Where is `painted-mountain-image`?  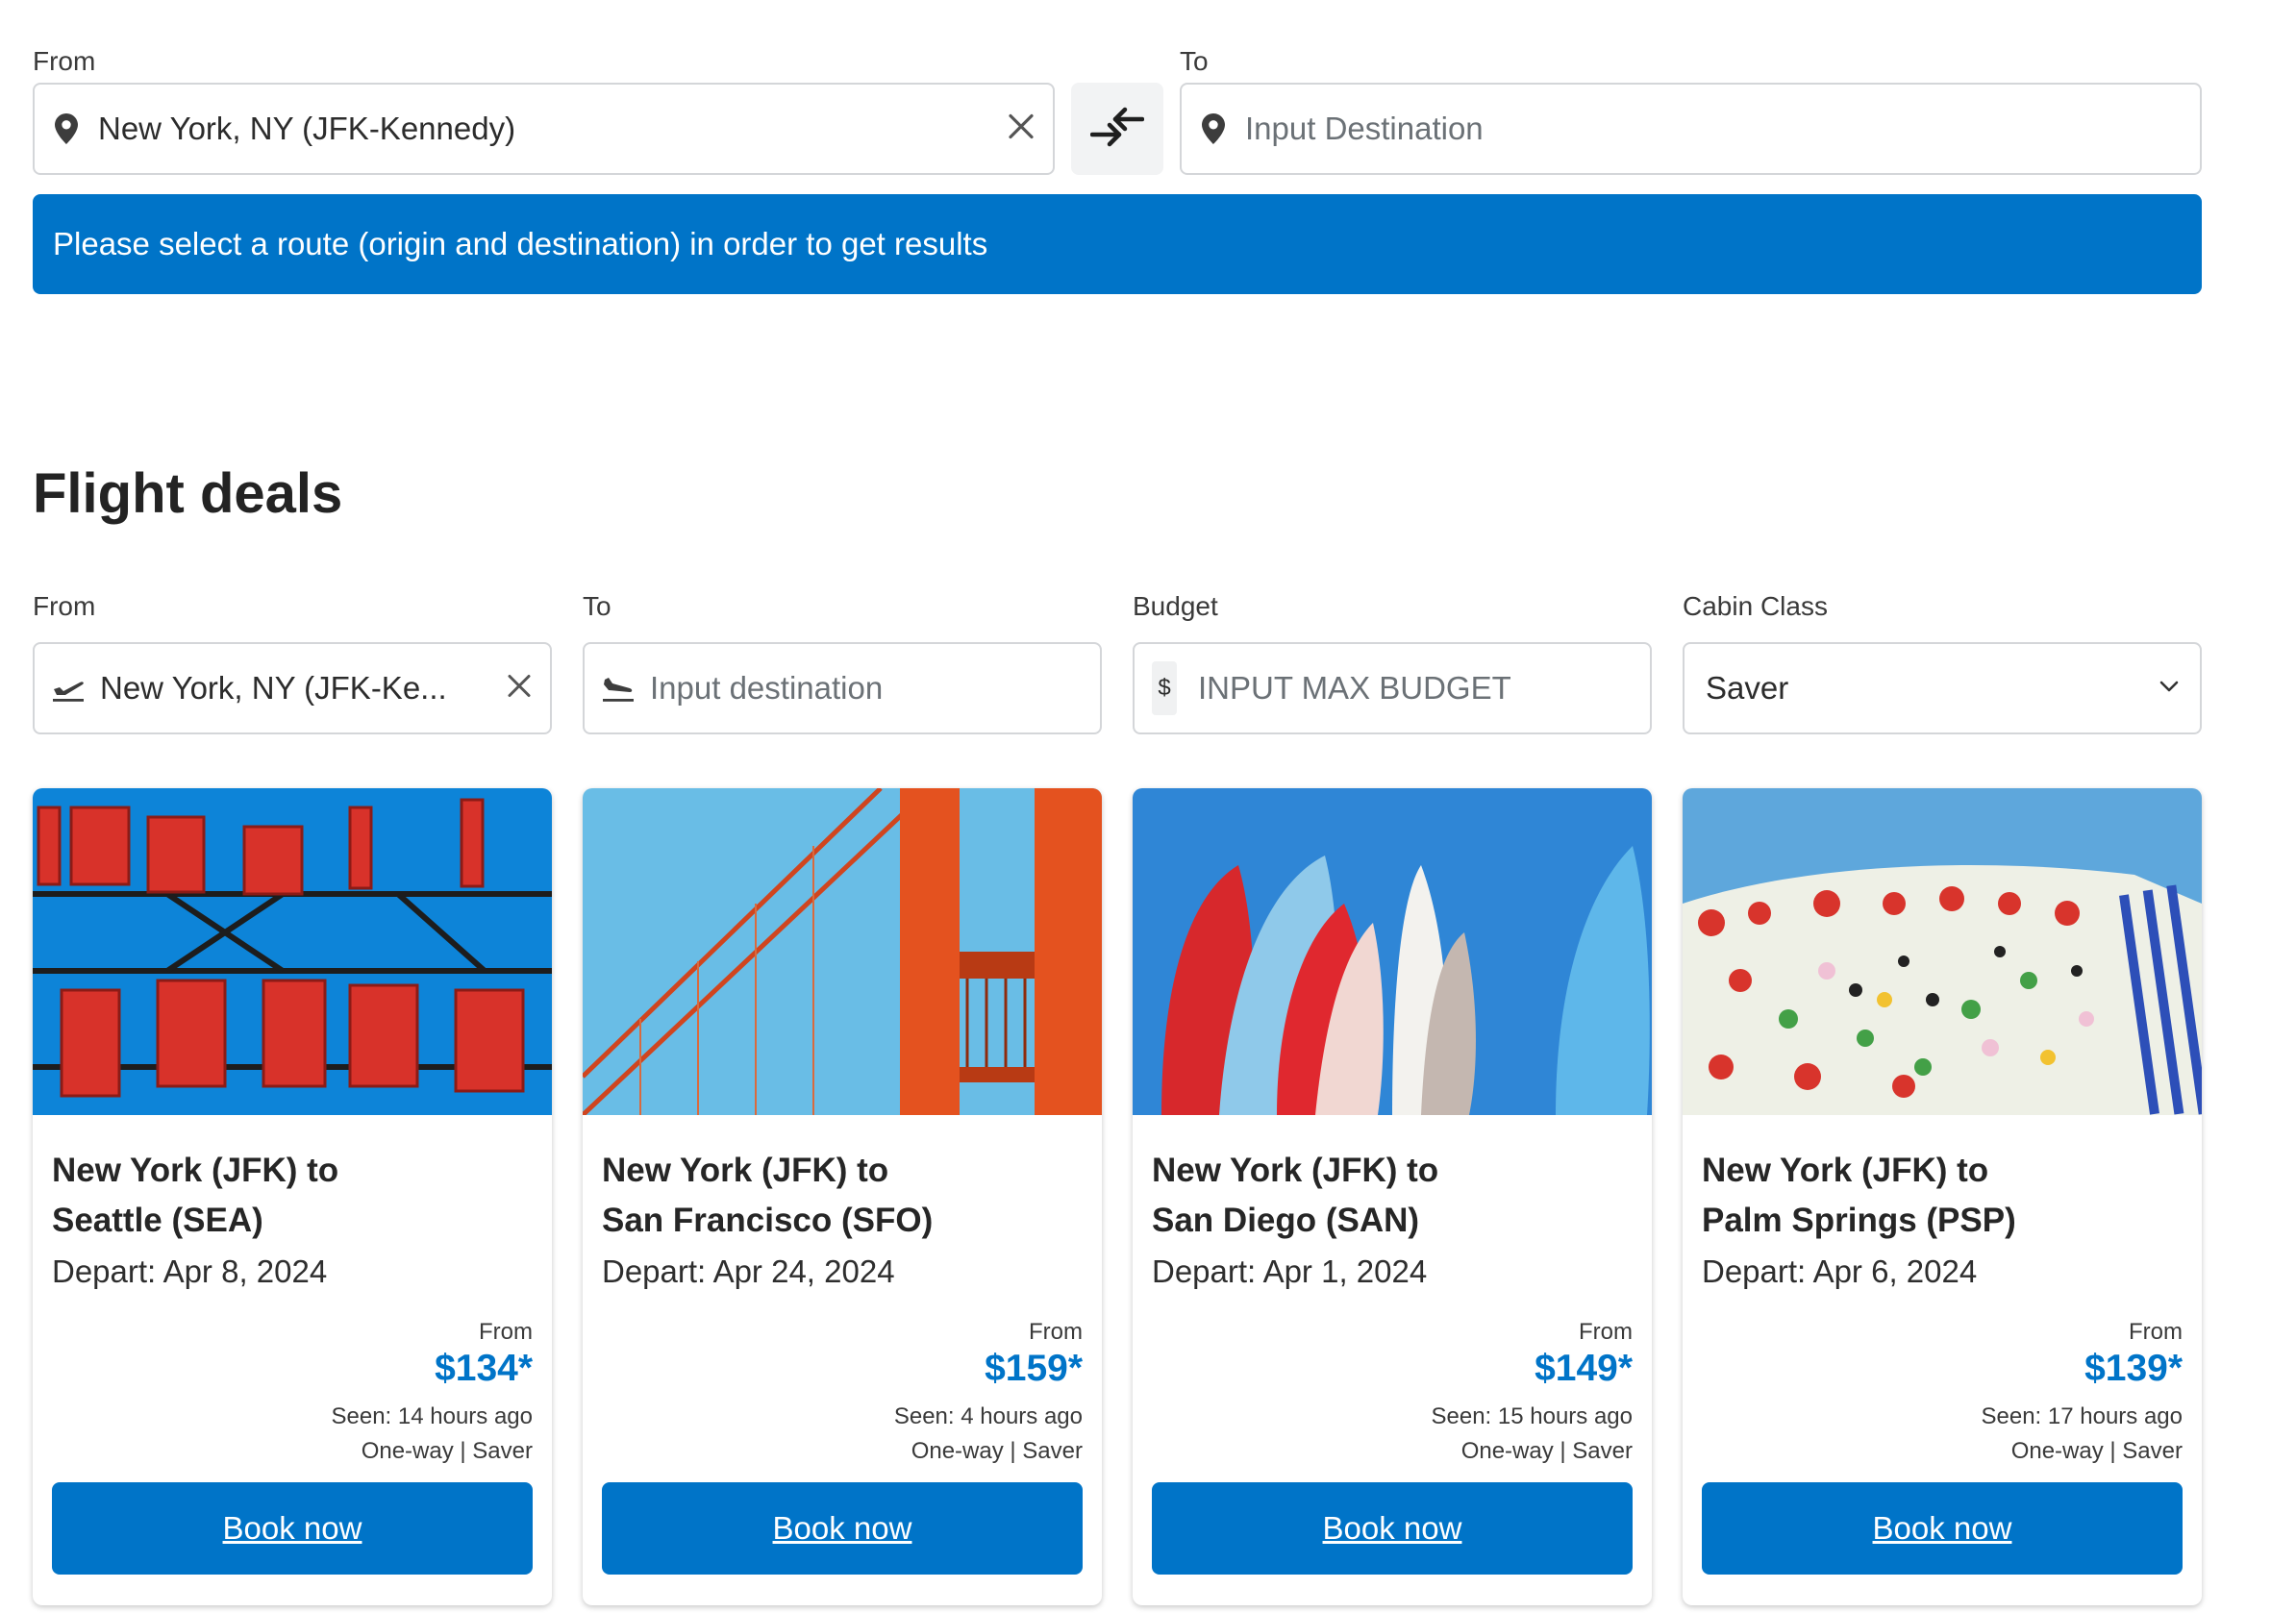 painted-mountain-image is located at coordinates (1942, 951).